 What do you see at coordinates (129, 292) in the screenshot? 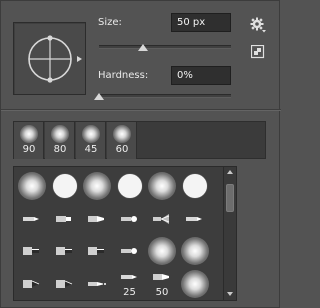
I see `brush-size-label: 25` at bounding box center [129, 292].